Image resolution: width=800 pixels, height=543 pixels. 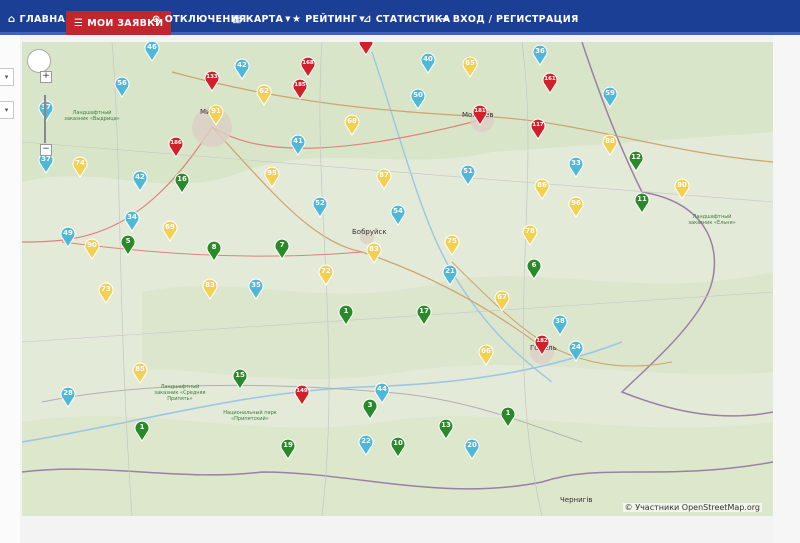 What do you see at coordinates (46, 77) in the screenshot?
I see `zoom-in-button: +` at bounding box center [46, 77].